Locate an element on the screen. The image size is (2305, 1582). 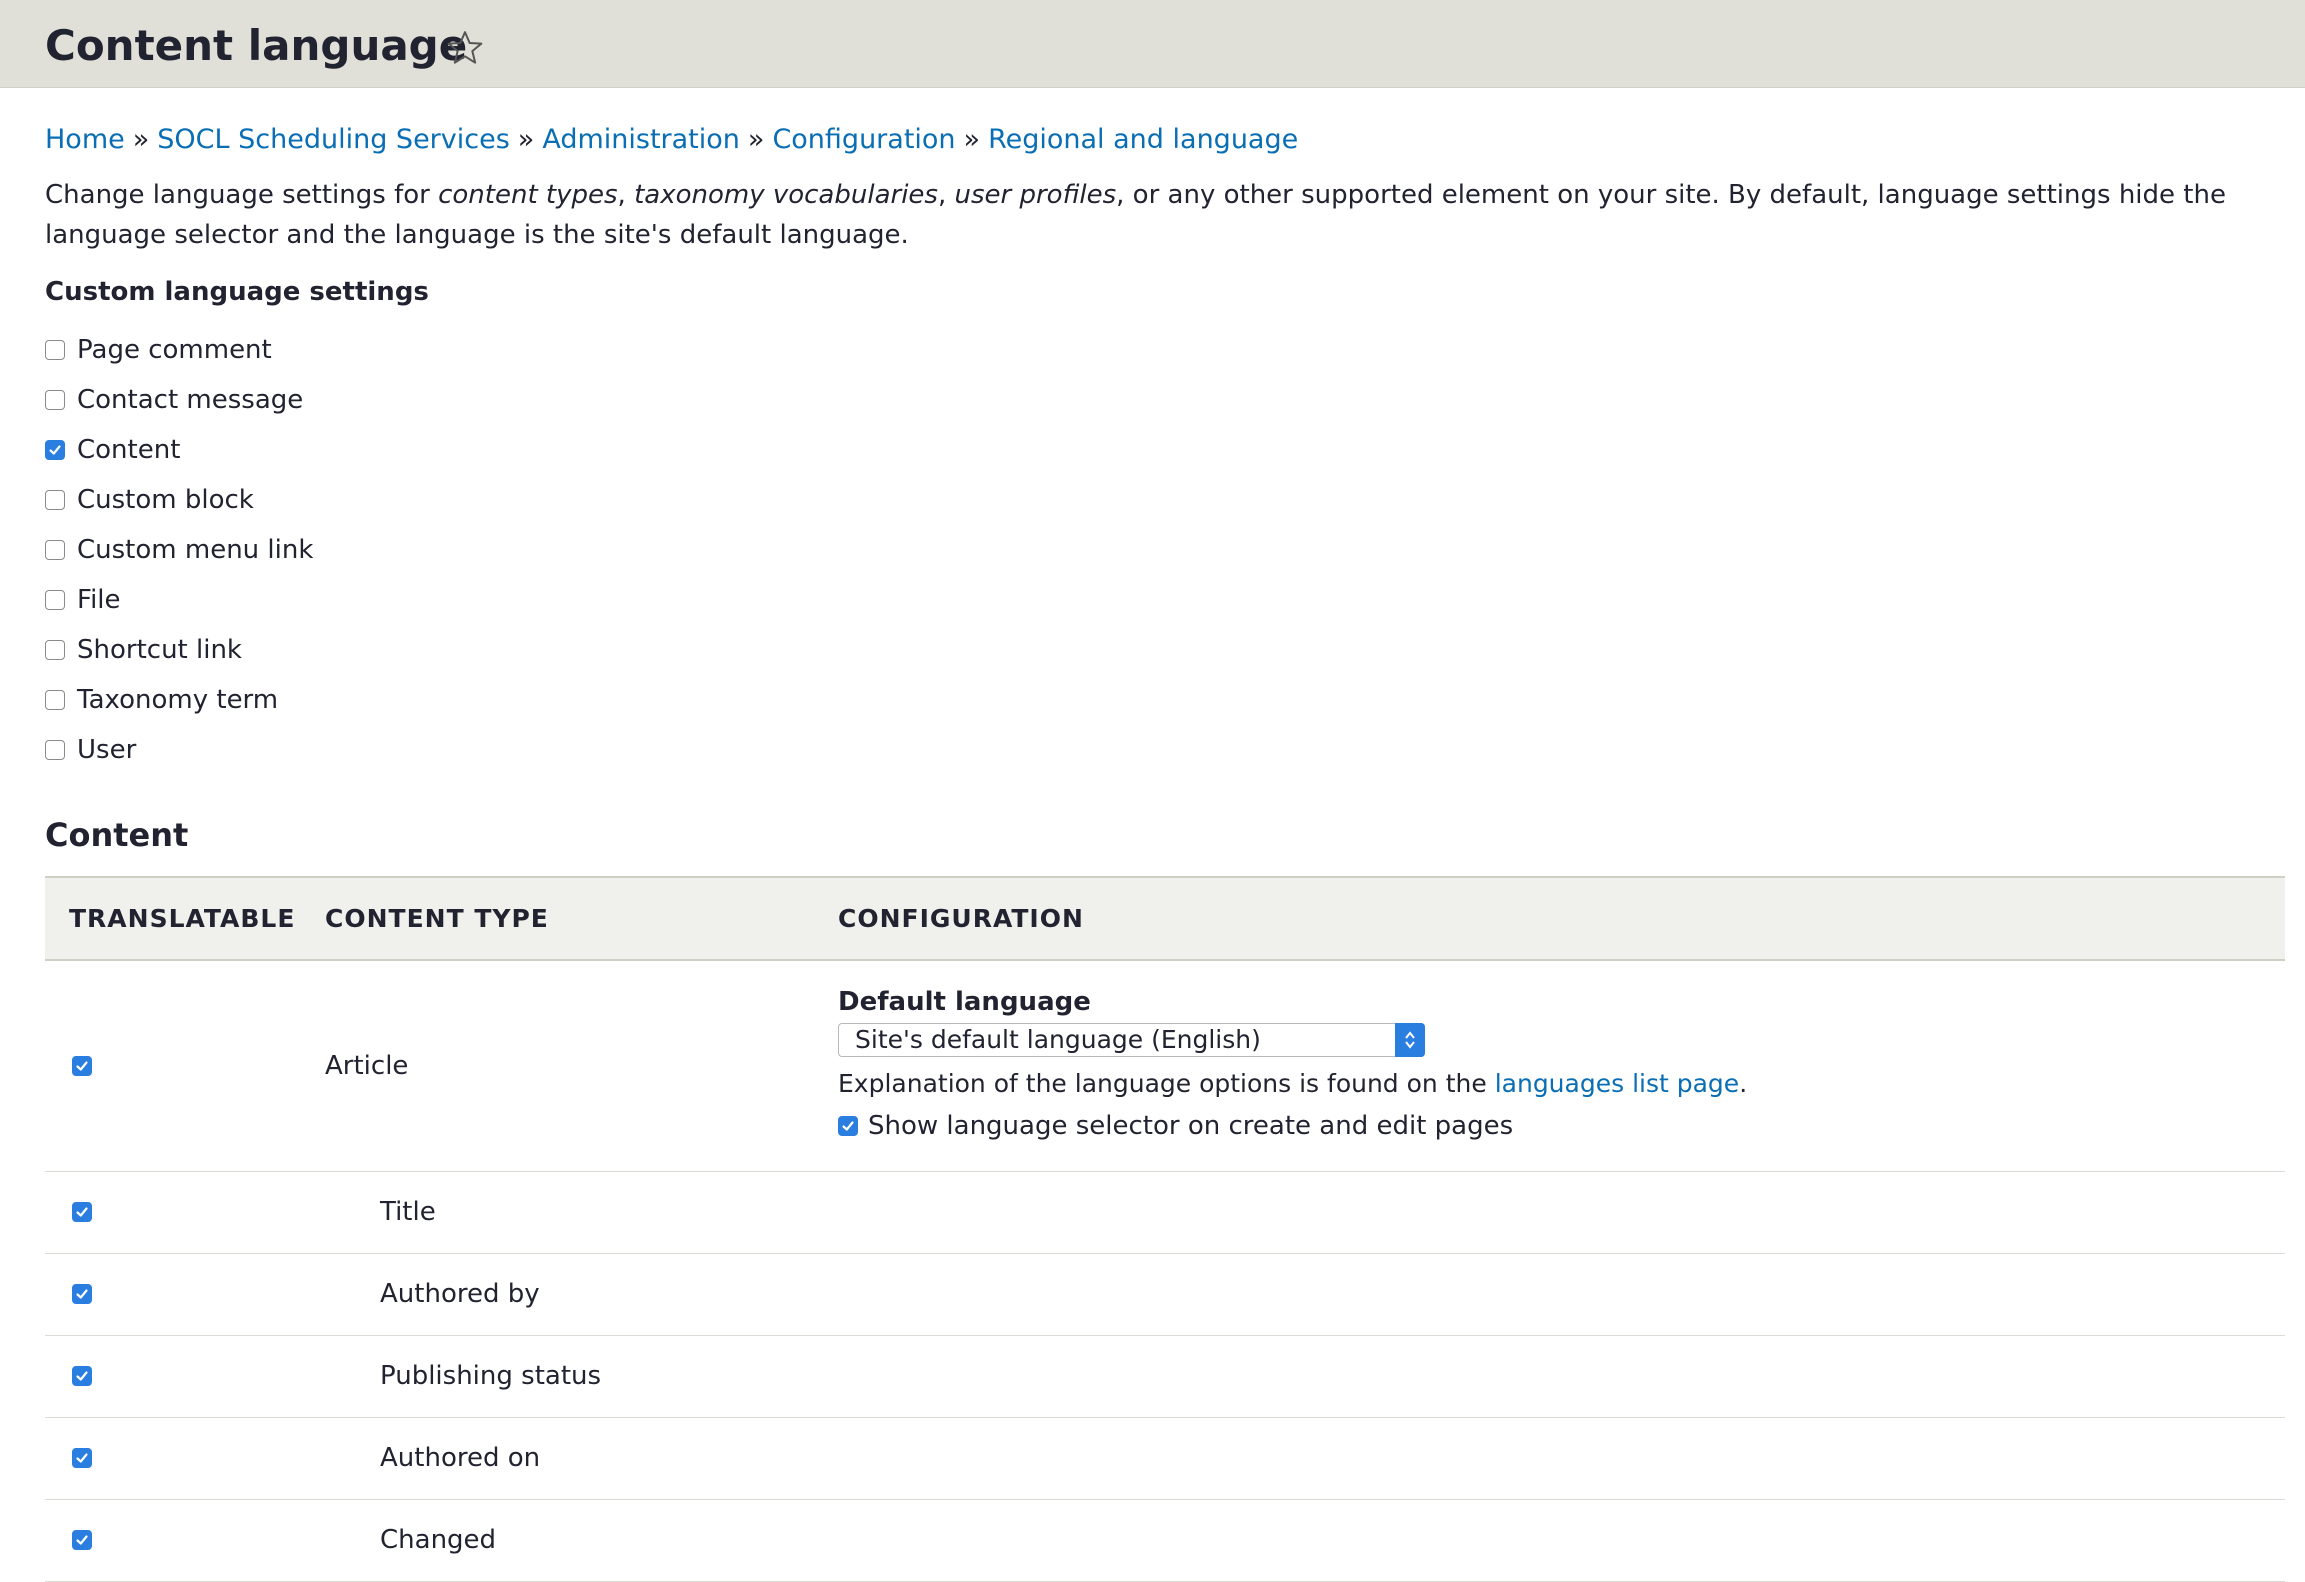
contact-message-checkbox is located at coordinates (55, 400).